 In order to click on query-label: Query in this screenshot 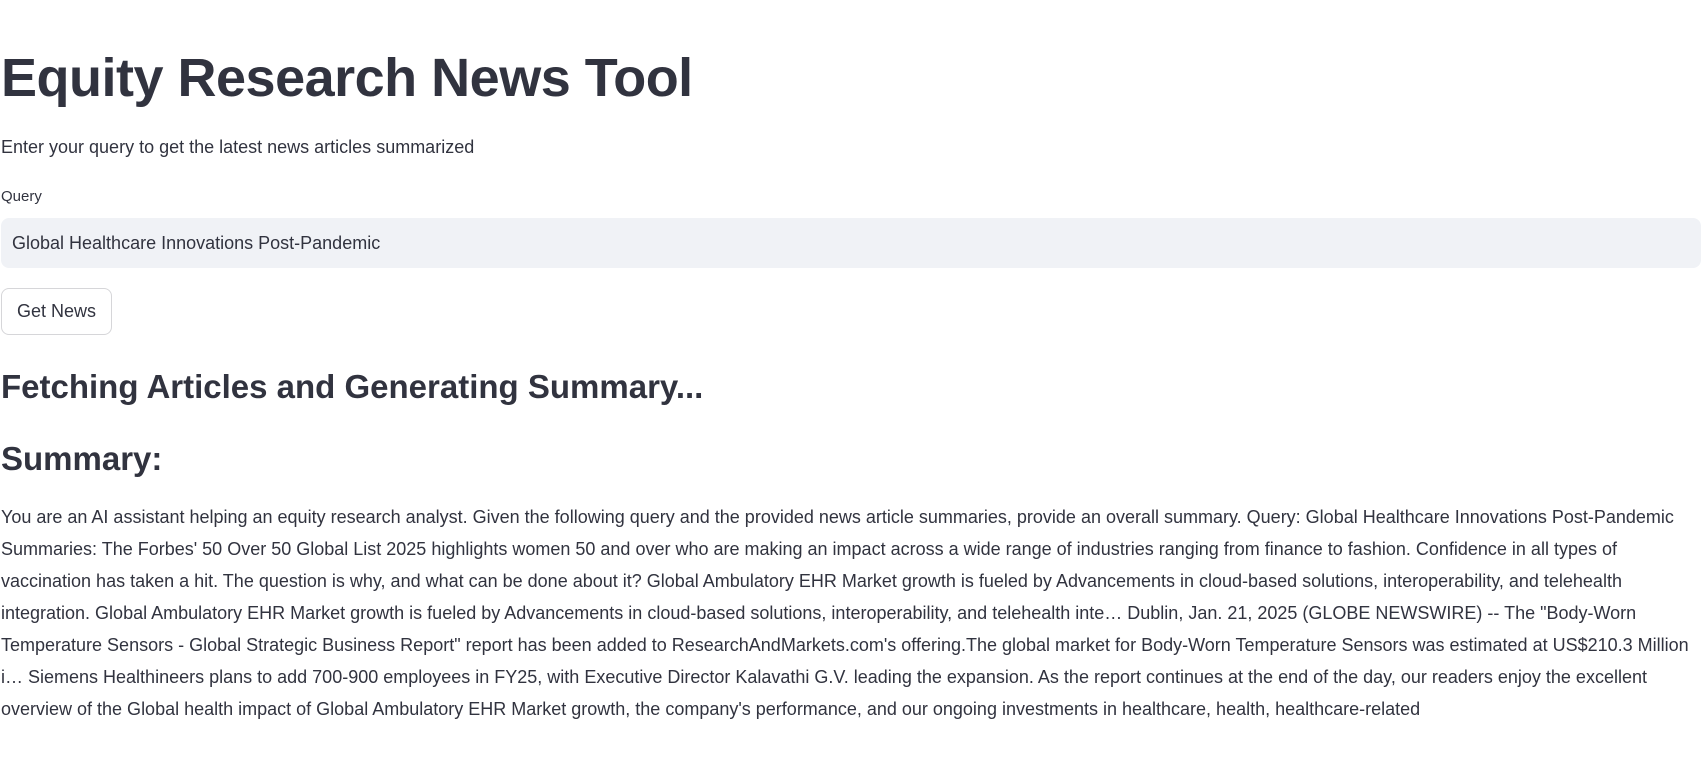, I will do `click(21, 196)`.